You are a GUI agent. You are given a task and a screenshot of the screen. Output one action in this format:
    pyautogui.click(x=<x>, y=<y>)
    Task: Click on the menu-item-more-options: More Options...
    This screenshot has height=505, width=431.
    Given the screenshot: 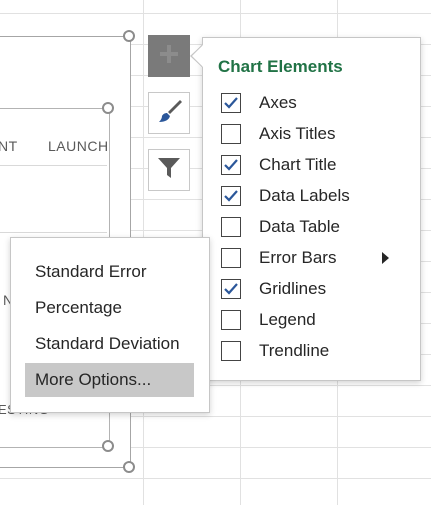 What is the action you would take?
    pyautogui.click(x=109, y=380)
    